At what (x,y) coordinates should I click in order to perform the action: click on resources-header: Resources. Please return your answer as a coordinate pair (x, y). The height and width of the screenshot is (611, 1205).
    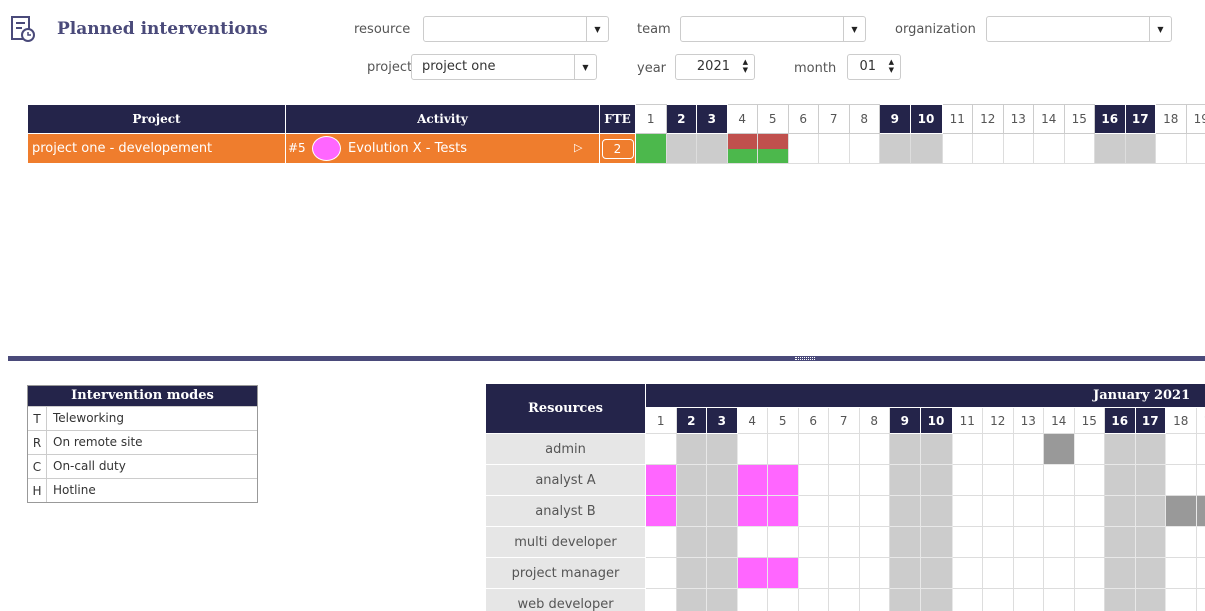
    Looking at the image, I should click on (565, 408).